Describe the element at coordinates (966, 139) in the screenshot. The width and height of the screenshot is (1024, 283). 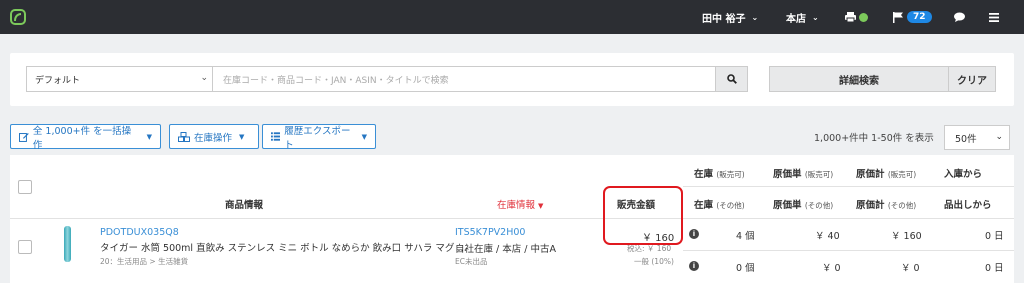
I see `per-page-value: 50件` at that location.